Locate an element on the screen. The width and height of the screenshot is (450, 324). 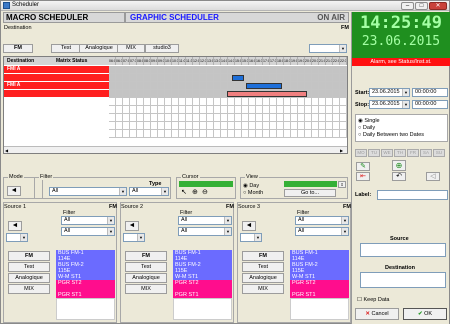
weekday-mo: MO is located at coordinates (361, 153).